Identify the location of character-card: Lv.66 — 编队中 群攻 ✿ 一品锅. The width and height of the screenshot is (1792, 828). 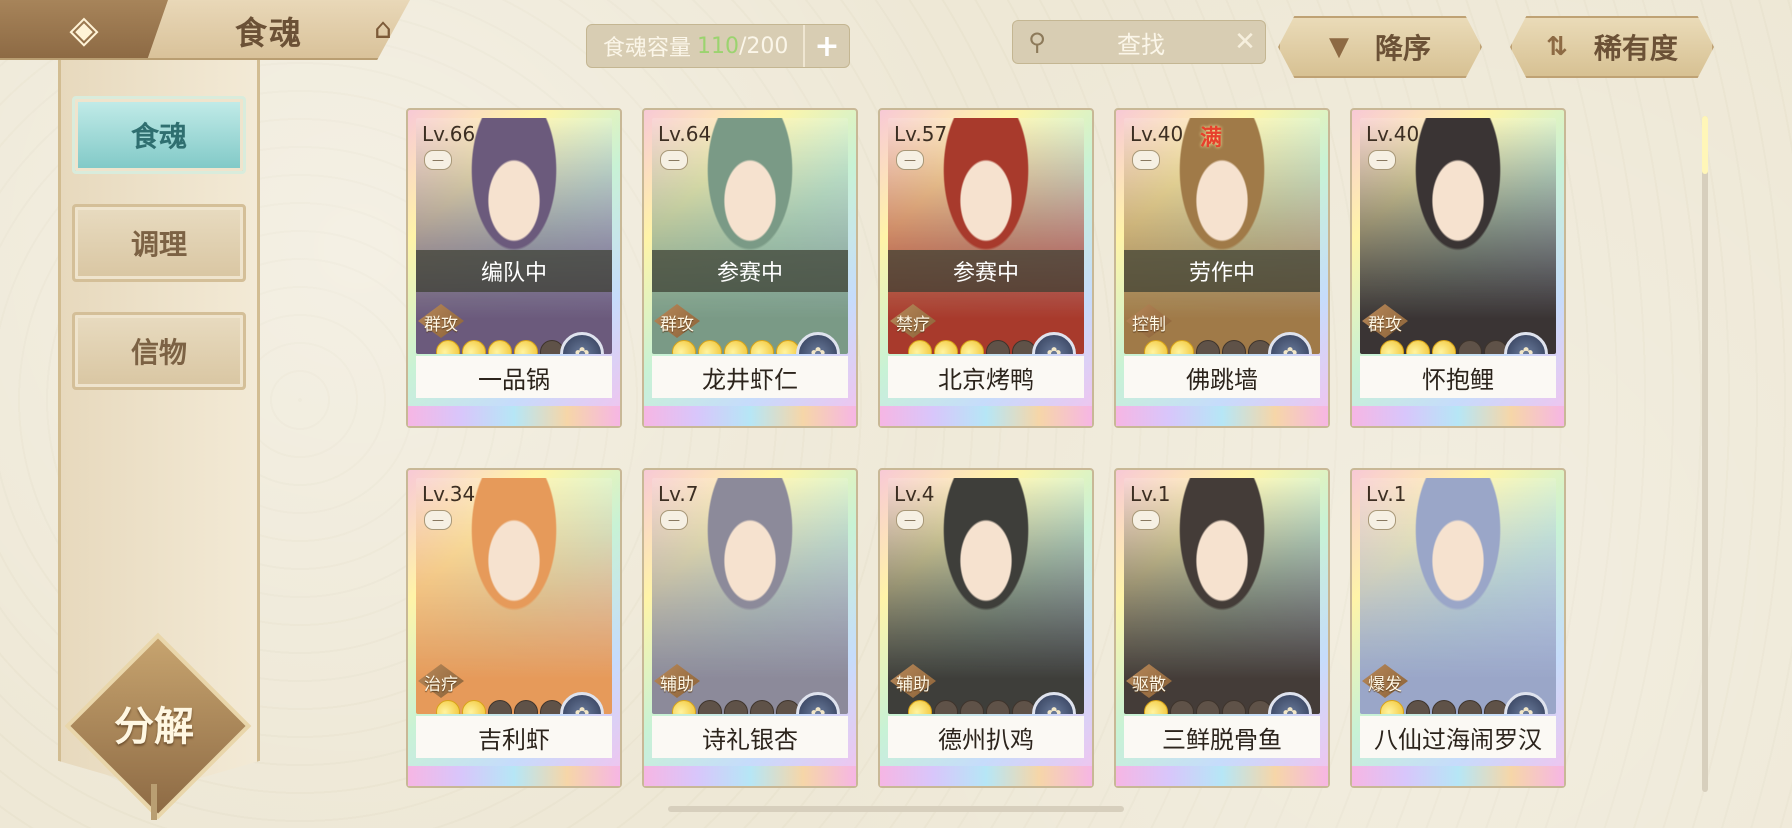
(514, 268).